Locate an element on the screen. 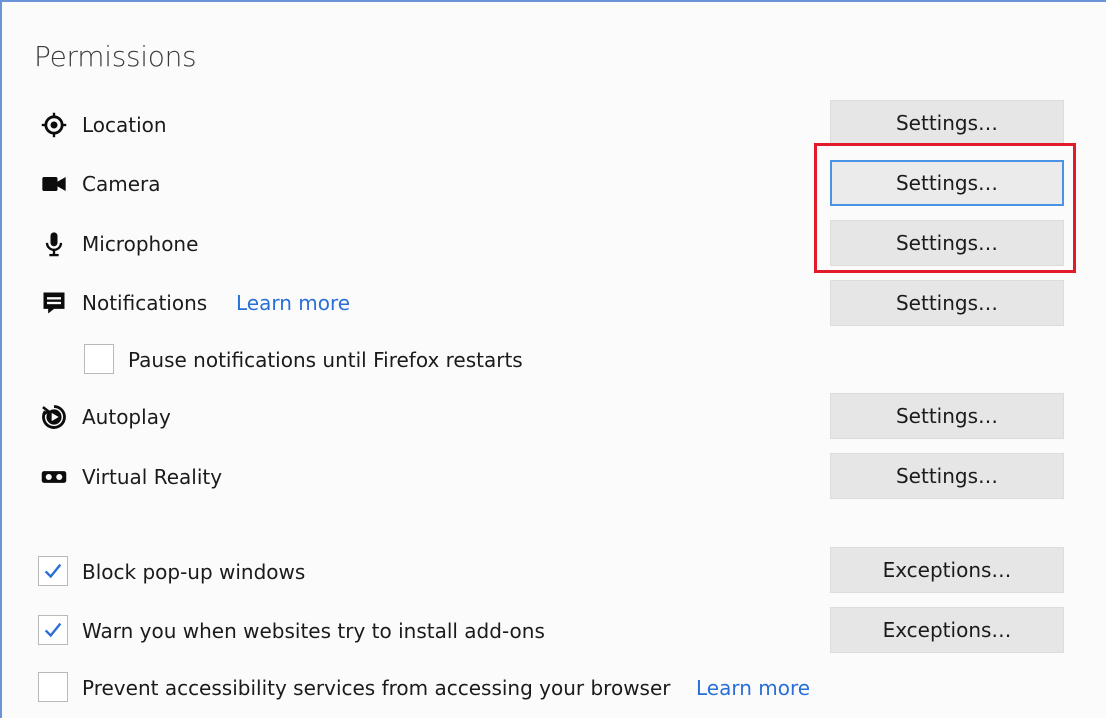  notifications-label: Notifications is located at coordinates (145, 303).